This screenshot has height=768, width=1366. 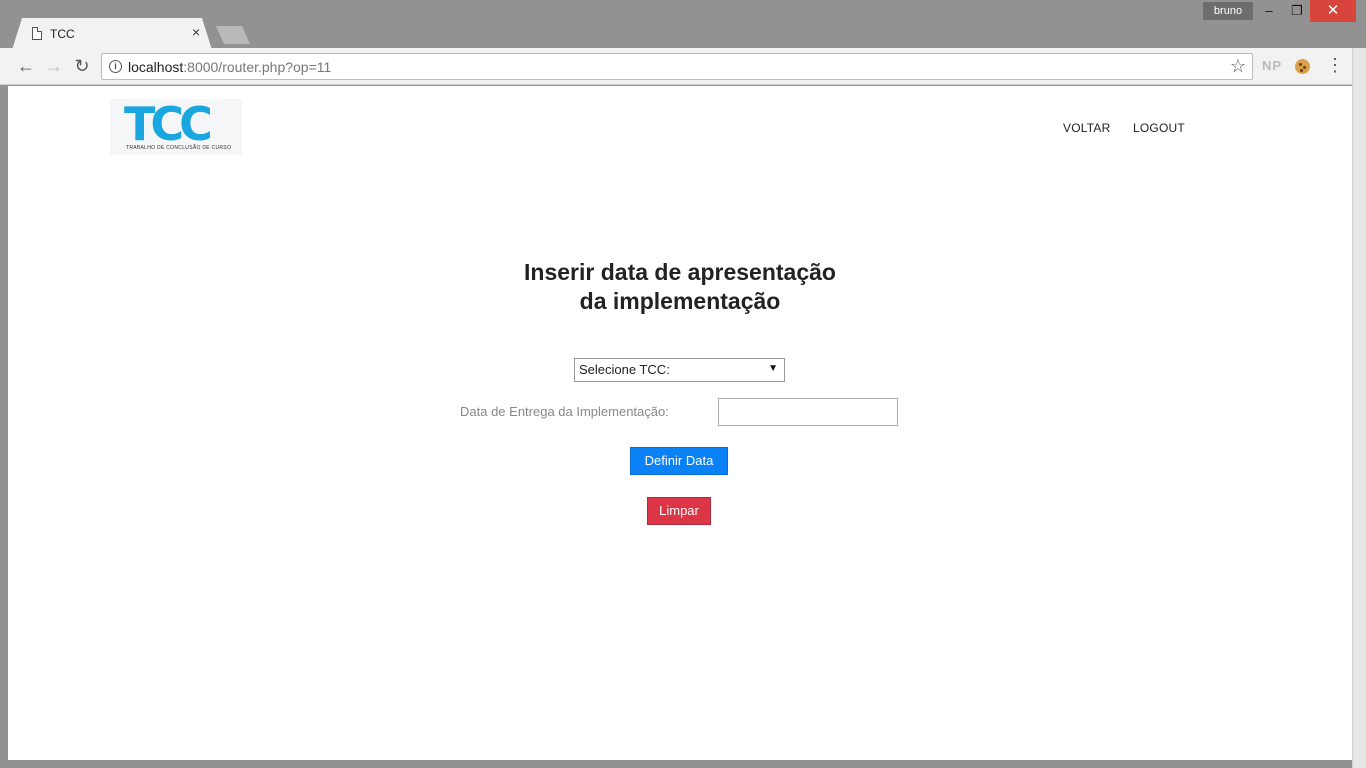 I want to click on forward-arrow-icon: →, so click(x=54, y=66).